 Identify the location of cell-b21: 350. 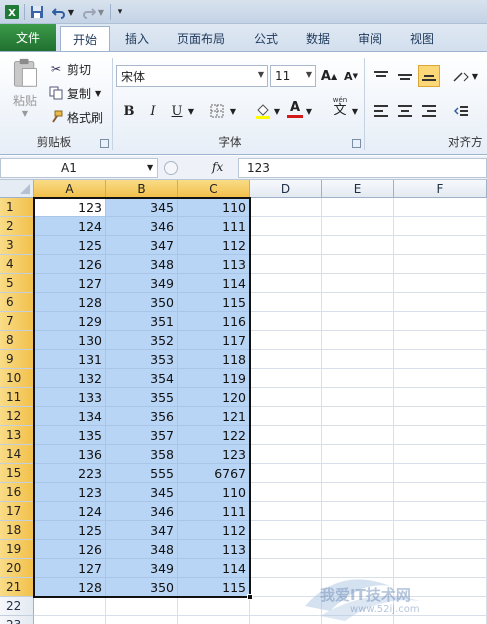
(142, 587).